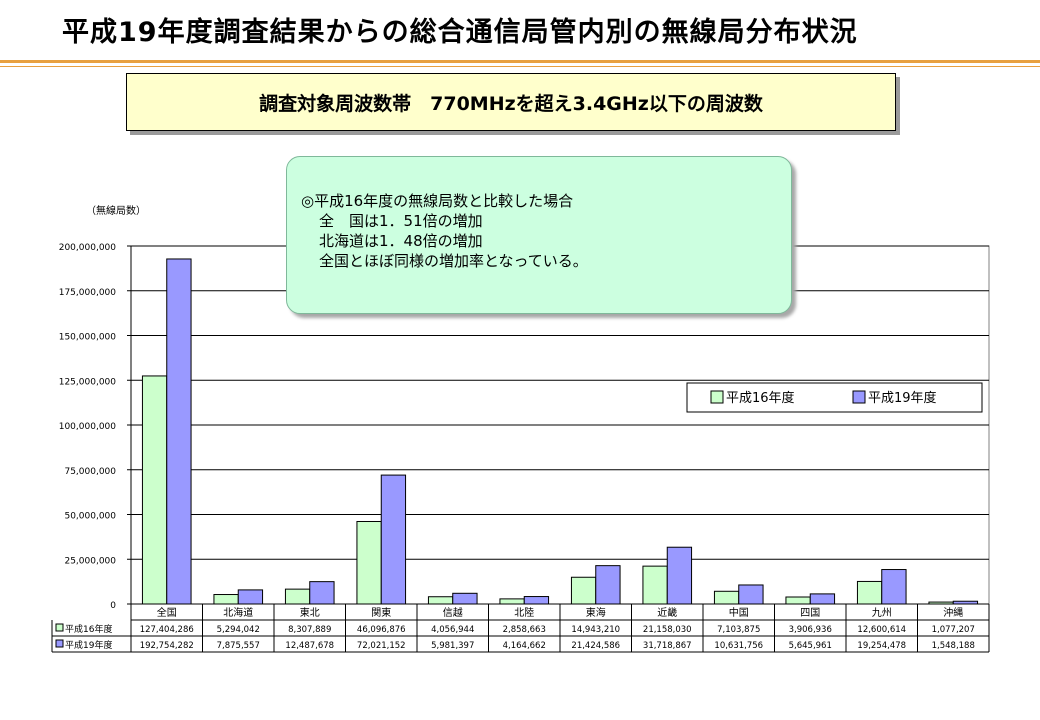 The image size is (1040, 720). I want to click on data-label: 21,424,586, so click(595, 646).